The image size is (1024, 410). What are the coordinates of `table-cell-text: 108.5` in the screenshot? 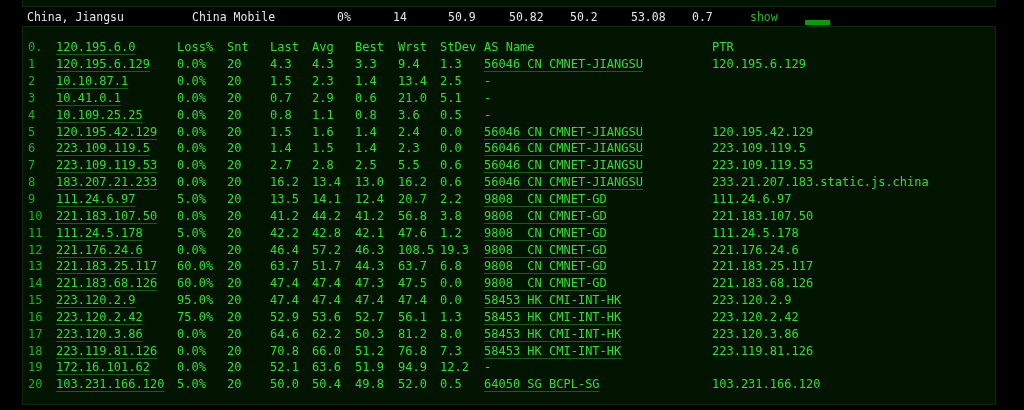 It's located at (417, 249).